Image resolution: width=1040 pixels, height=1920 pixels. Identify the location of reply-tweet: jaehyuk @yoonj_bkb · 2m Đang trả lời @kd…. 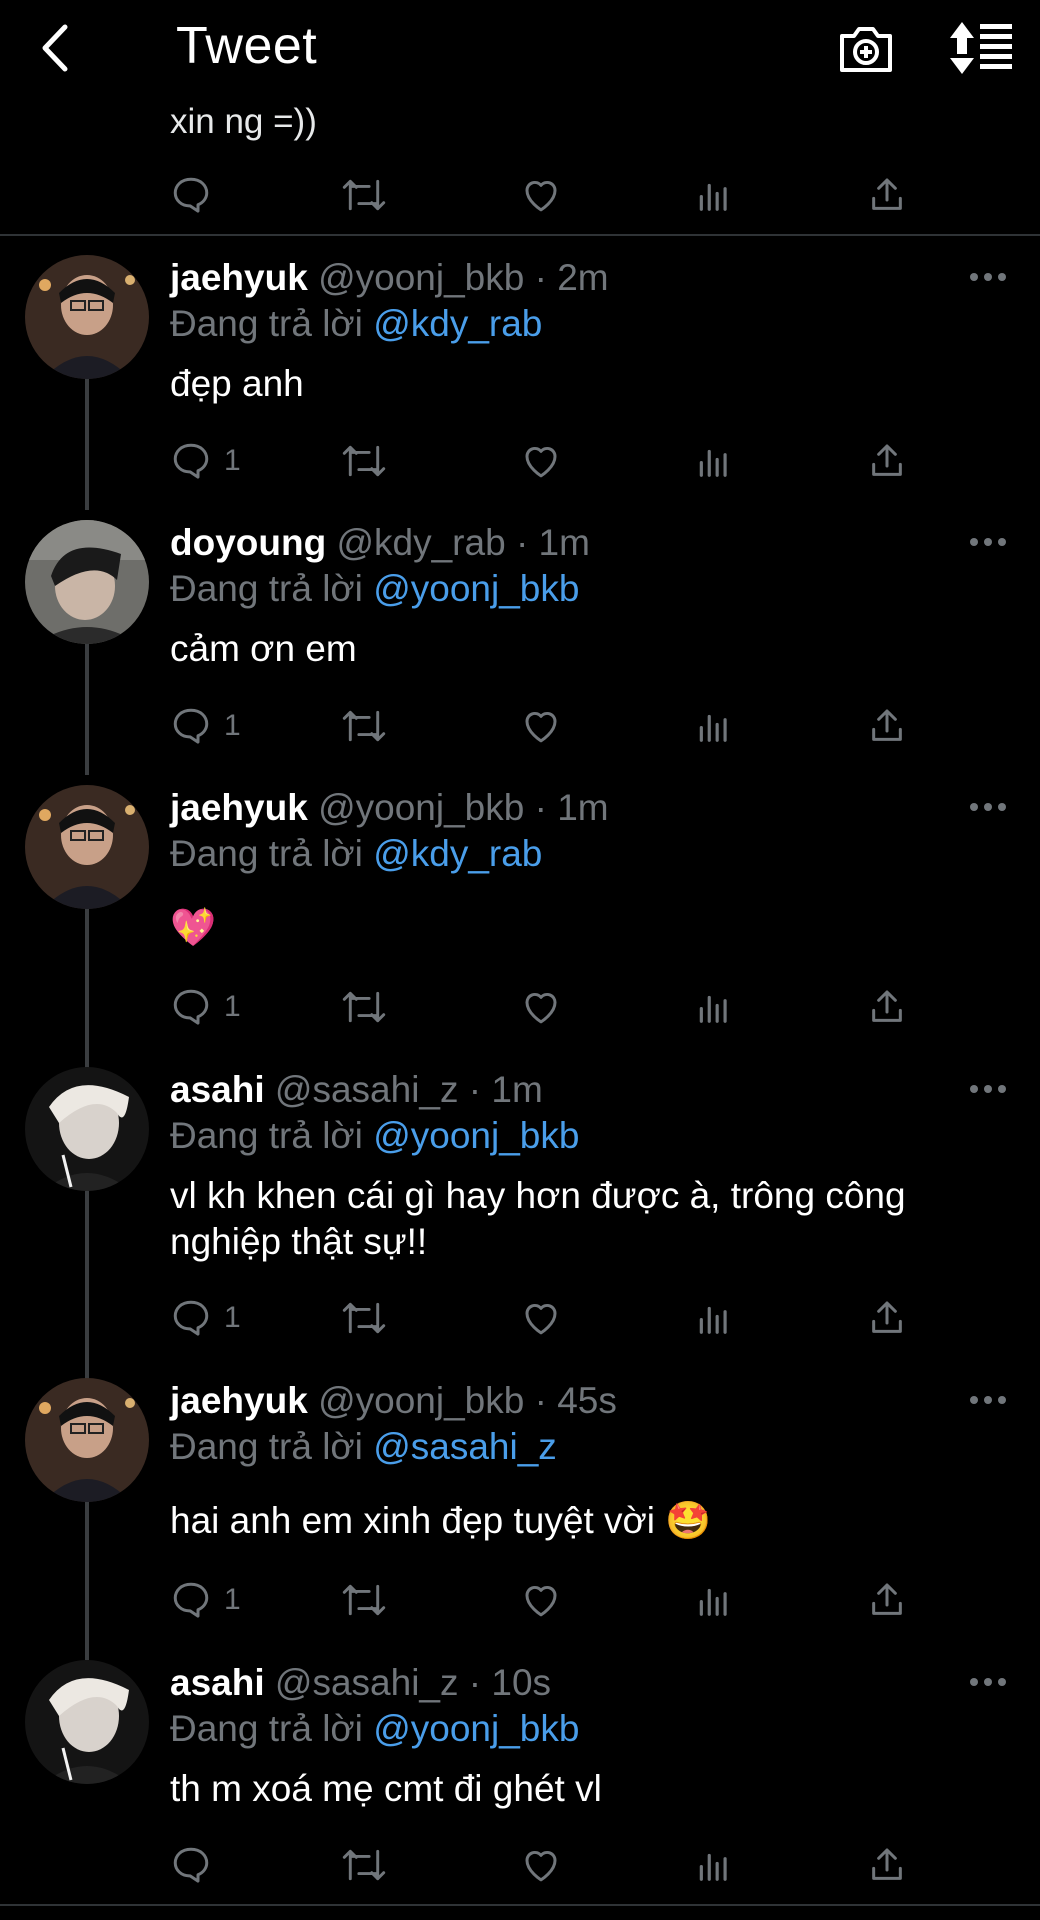
(520, 387).